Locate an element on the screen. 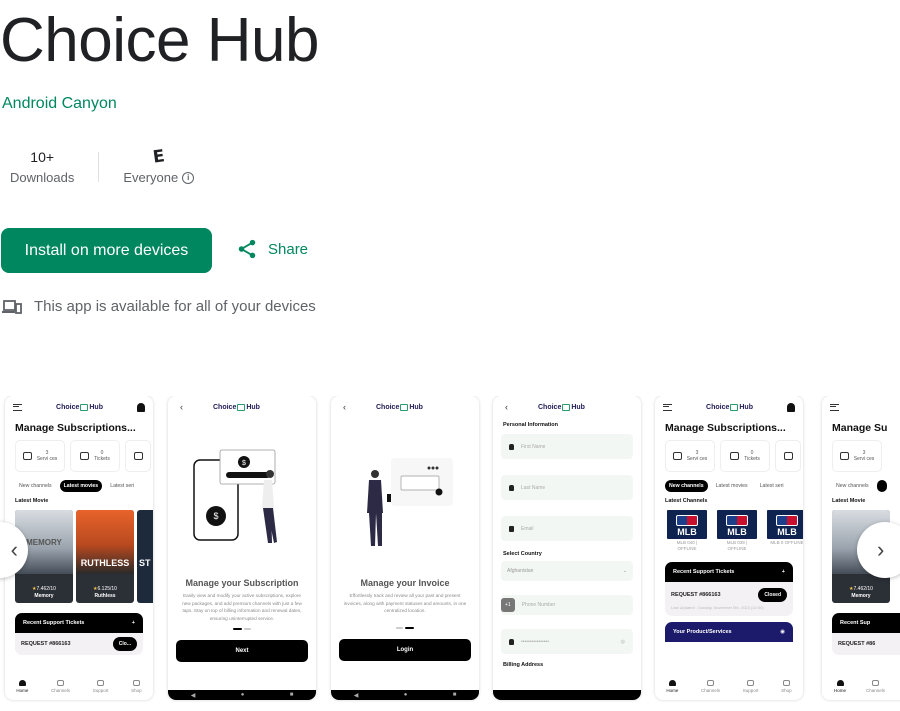 This screenshot has height=711, width=900. login-button: Login is located at coordinates (405, 649).